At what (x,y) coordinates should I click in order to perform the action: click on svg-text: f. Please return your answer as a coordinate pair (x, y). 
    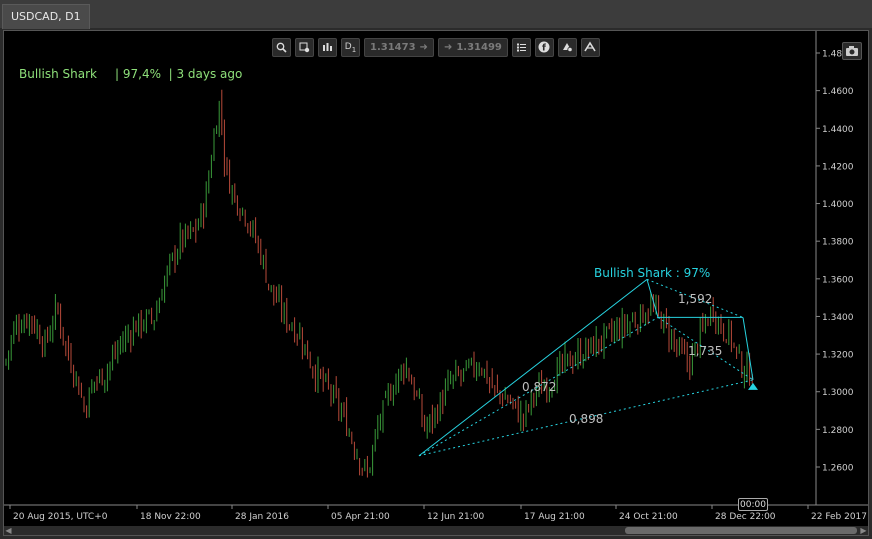
    Looking at the image, I should click on (544, 49).